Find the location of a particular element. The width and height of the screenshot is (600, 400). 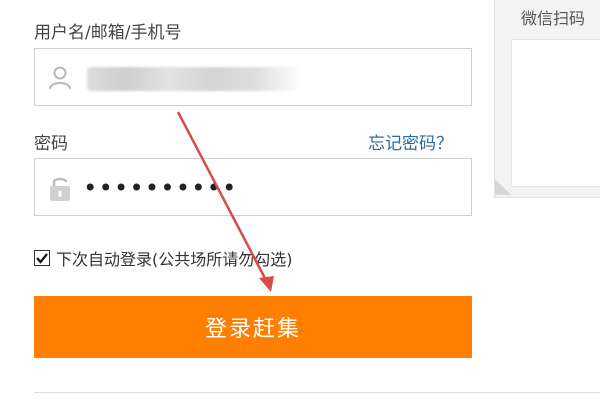

remember-checkbox is located at coordinates (42, 258).